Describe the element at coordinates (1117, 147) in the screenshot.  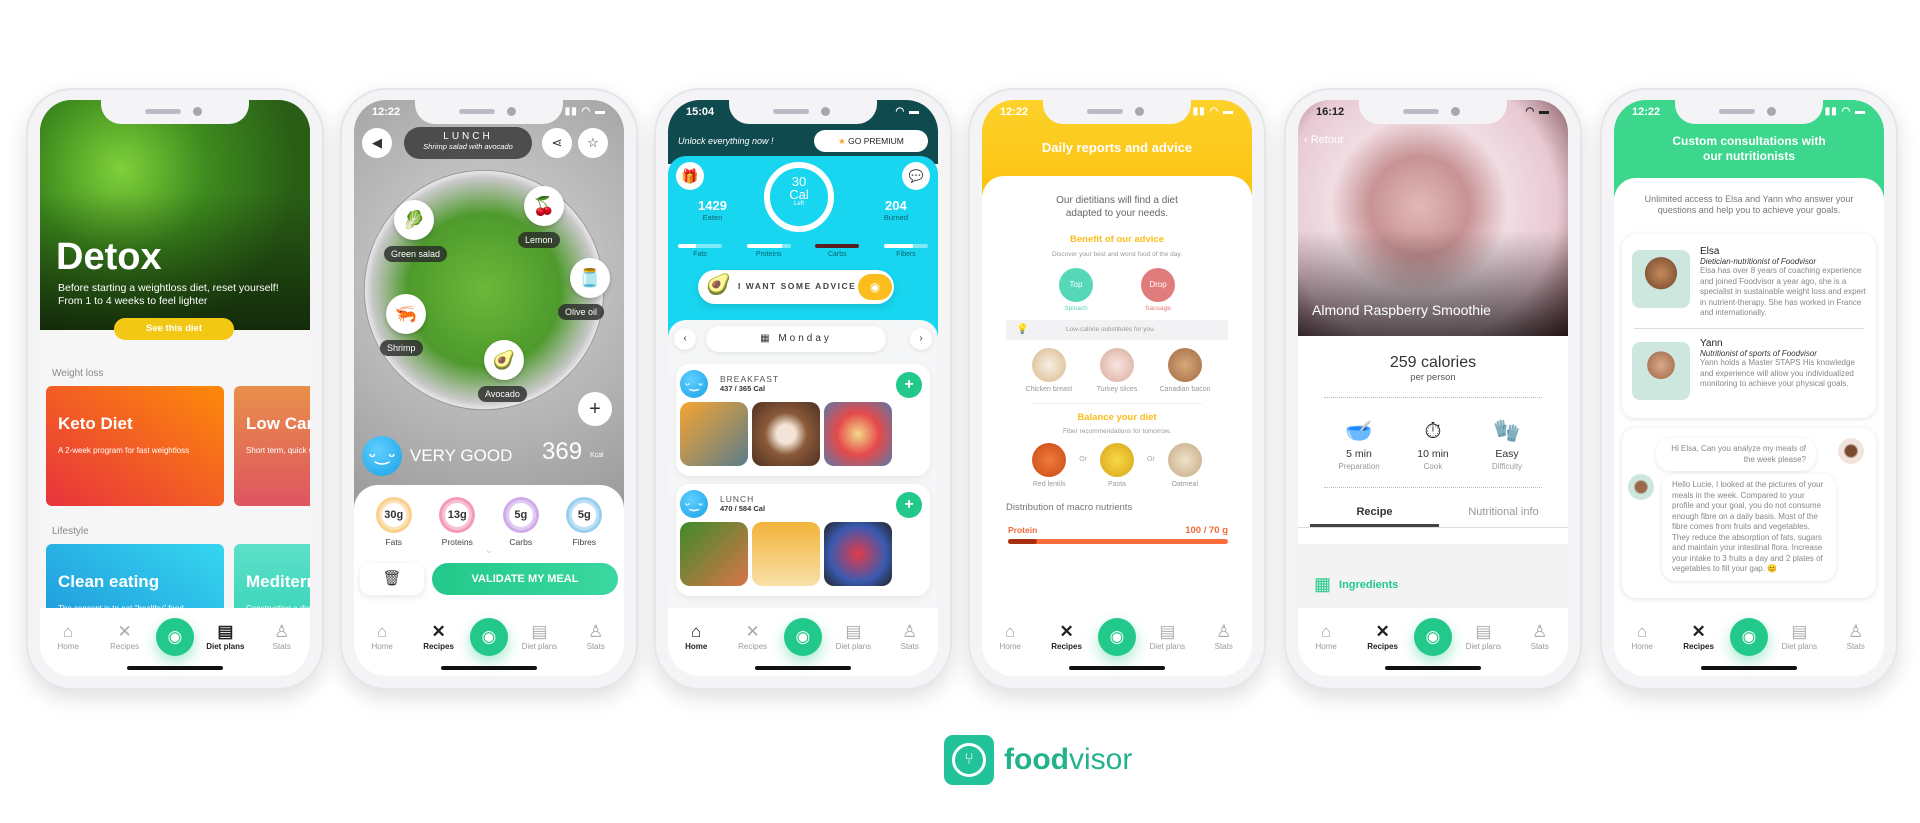
I see `header-title: Daily reports and advice` at that location.